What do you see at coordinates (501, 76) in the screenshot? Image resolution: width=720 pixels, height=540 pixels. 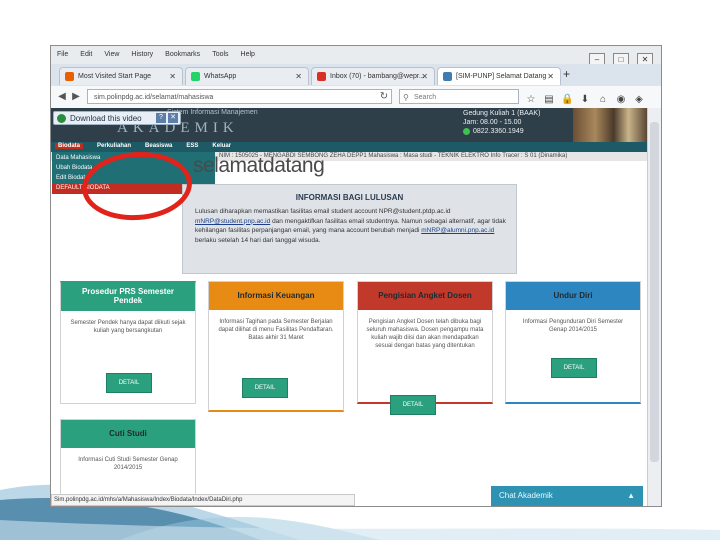 I see `tab-label: [SIM-PUNP] Selamat Datang` at bounding box center [501, 76].